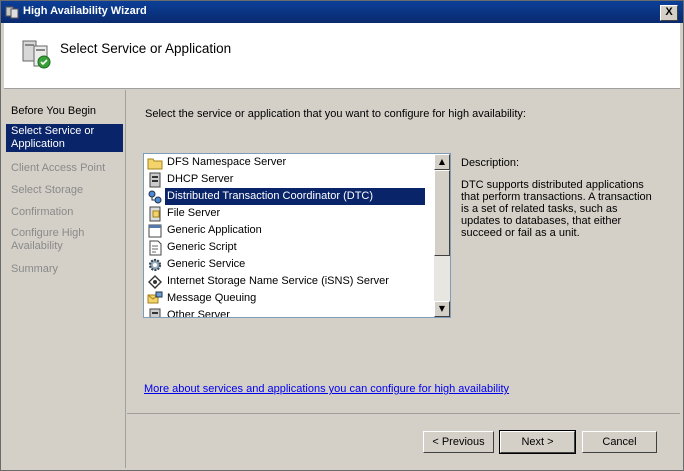  Describe the element at coordinates (42, 212) in the screenshot. I see `step-confirmation: Confirmation` at that location.